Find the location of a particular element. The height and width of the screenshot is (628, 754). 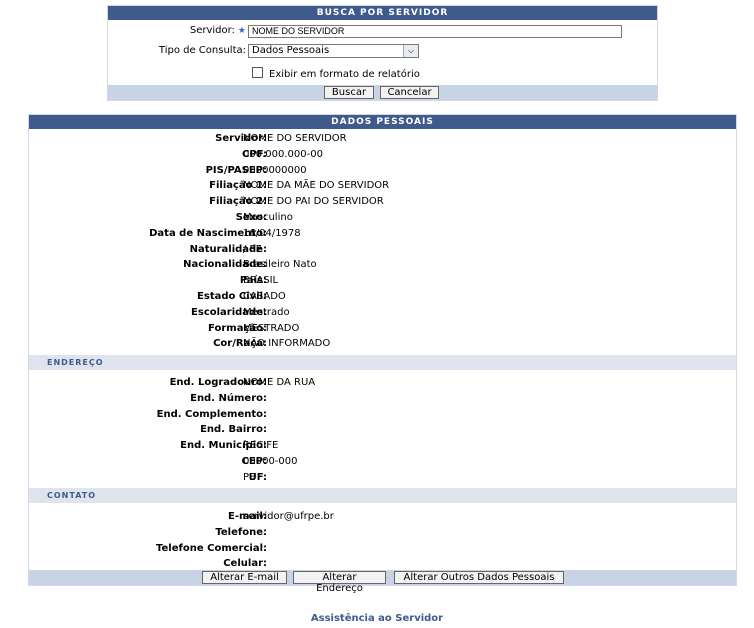

alterar-email-button: Alterar E-mail is located at coordinates (244, 577).